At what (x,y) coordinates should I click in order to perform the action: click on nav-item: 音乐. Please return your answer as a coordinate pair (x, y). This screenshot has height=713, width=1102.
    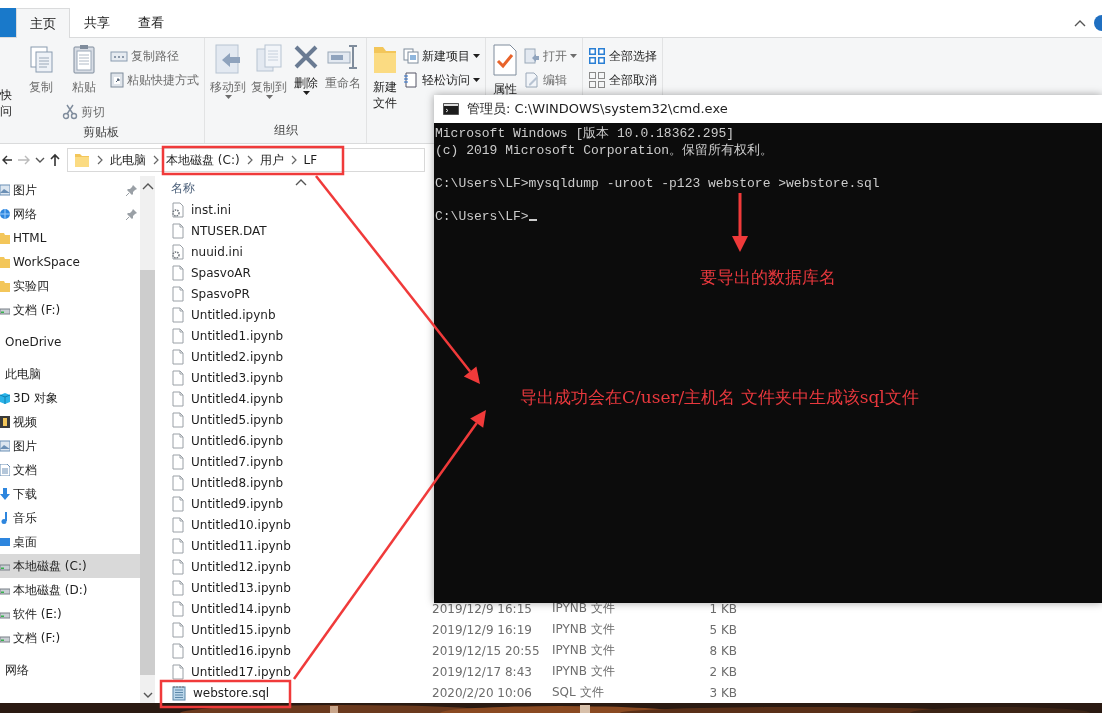
    Looking at the image, I should click on (70, 518).